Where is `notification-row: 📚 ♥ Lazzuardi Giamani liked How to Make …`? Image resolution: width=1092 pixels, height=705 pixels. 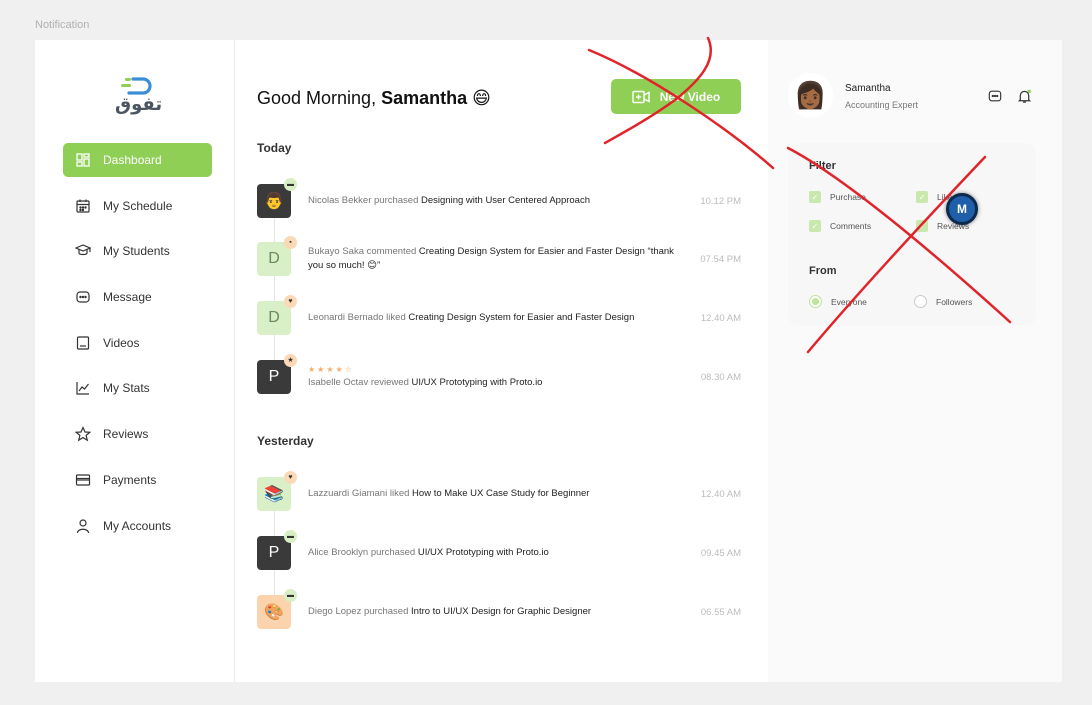 notification-row: 📚 ♥ Lazzuardi Giamani liked How to Make … is located at coordinates (499, 491).